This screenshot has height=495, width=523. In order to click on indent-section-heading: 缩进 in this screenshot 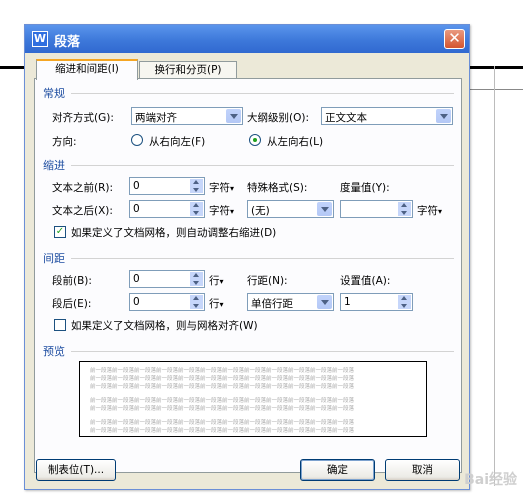, I will do `click(54, 165)`.